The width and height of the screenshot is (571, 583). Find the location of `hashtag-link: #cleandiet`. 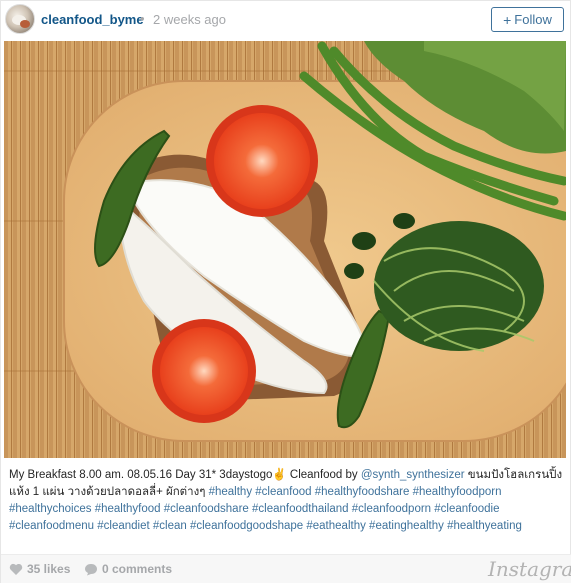

hashtag-link: #cleandiet is located at coordinates (123, 526).